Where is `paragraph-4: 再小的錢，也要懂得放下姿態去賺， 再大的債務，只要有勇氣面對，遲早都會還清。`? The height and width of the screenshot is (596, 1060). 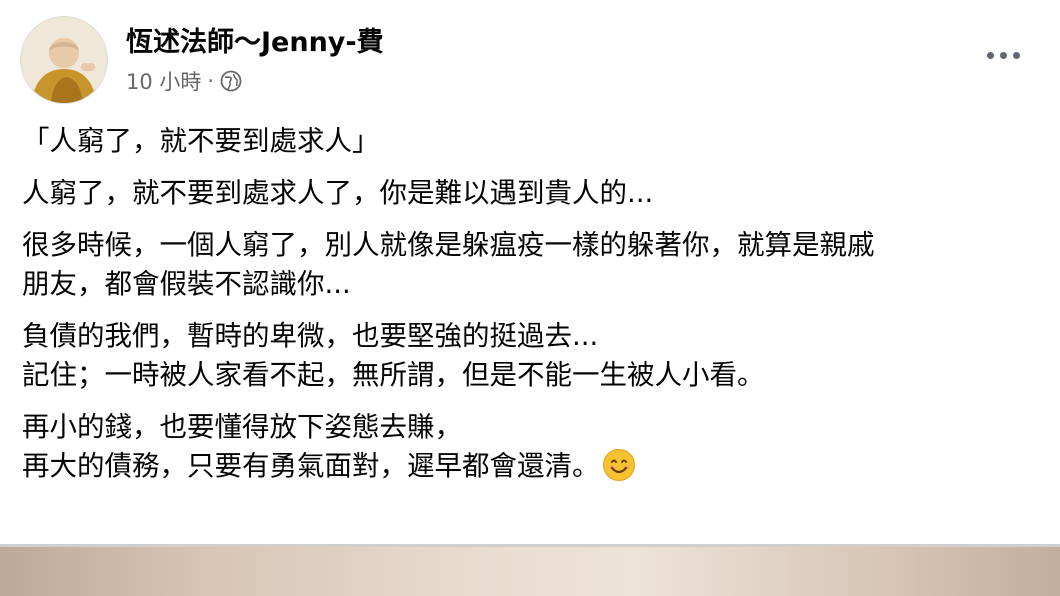 paragraph-4: 再小的錢，也要懂得放下姿態去賺， 再大的債務，只要有勇氣面對，遲早都會還清。 is located at coordinates (537, 447).